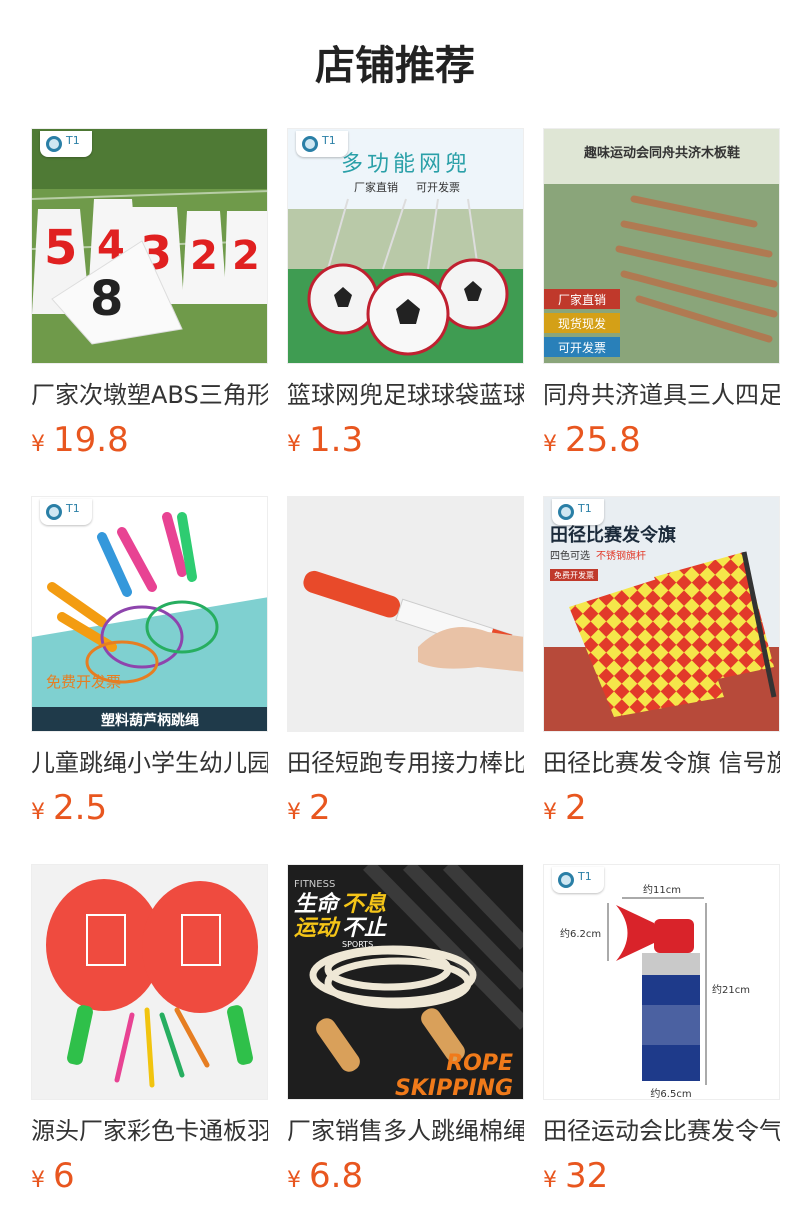  I want to click on product-image-wood-shoes: 趣味运动会同舟共济木板鞋 厂家直销 现货现发 可开发票, so click(661, 246).